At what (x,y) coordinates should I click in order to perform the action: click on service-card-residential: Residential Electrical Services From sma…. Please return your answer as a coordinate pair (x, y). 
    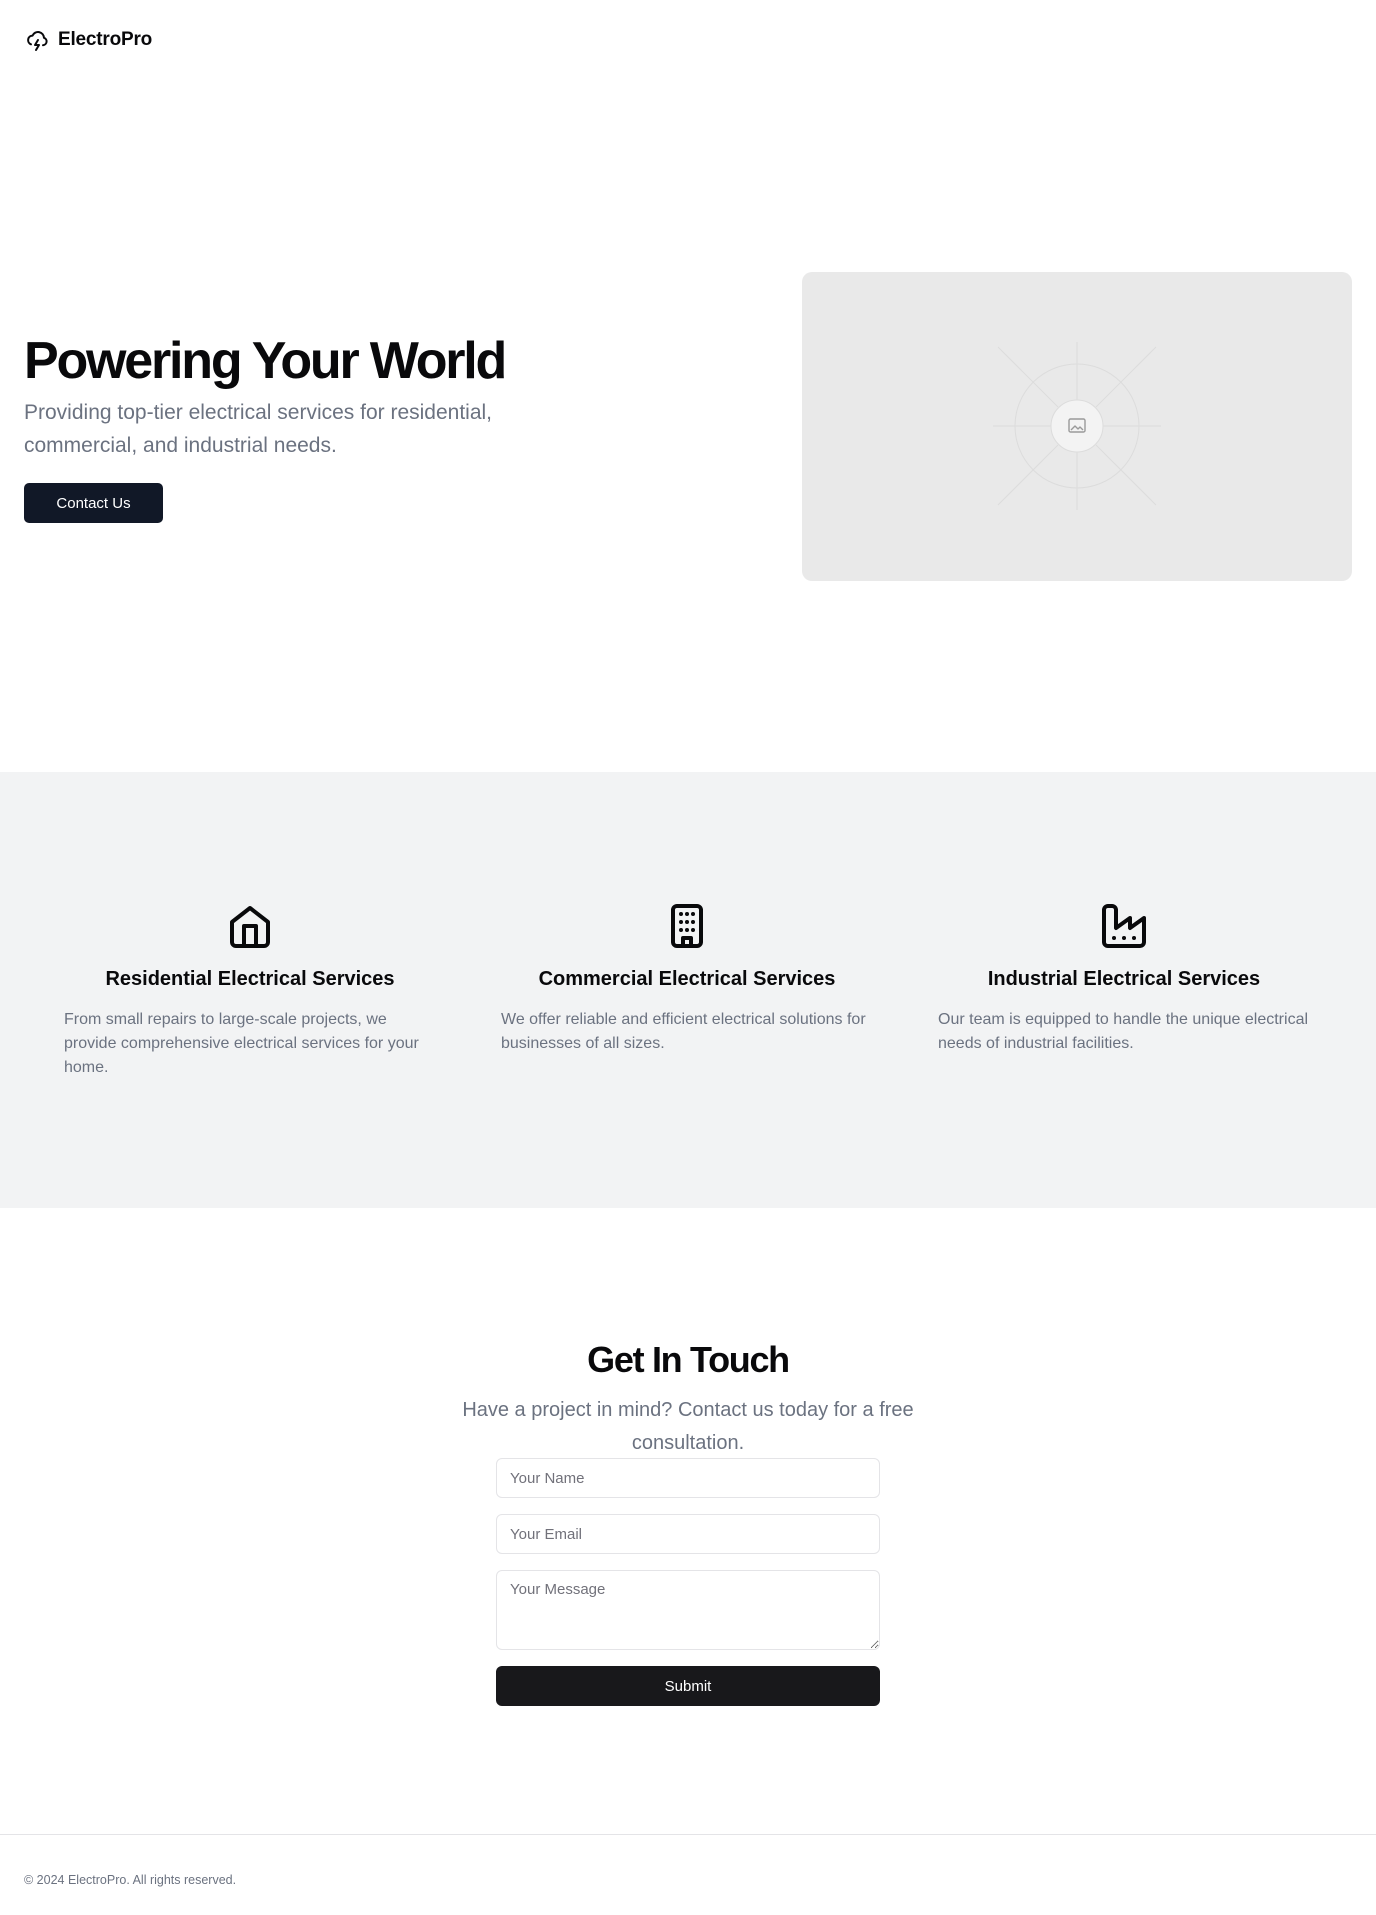
    Looking at the image, I should click on (250, 991).